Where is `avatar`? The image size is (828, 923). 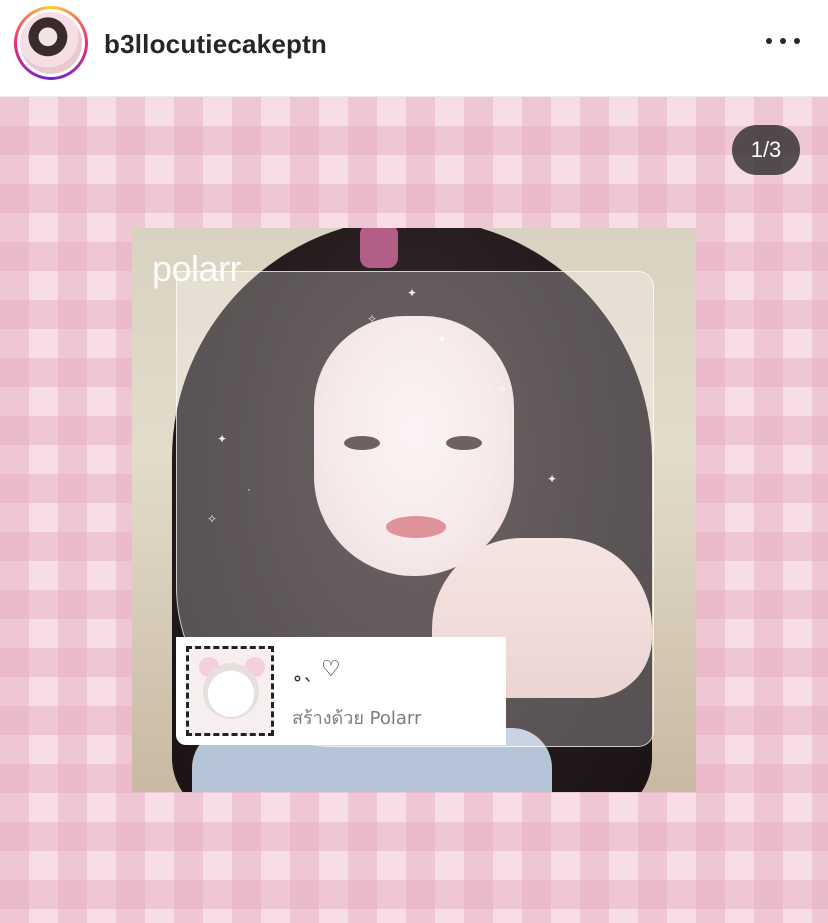 avatar is located at coordinates (51, 43).